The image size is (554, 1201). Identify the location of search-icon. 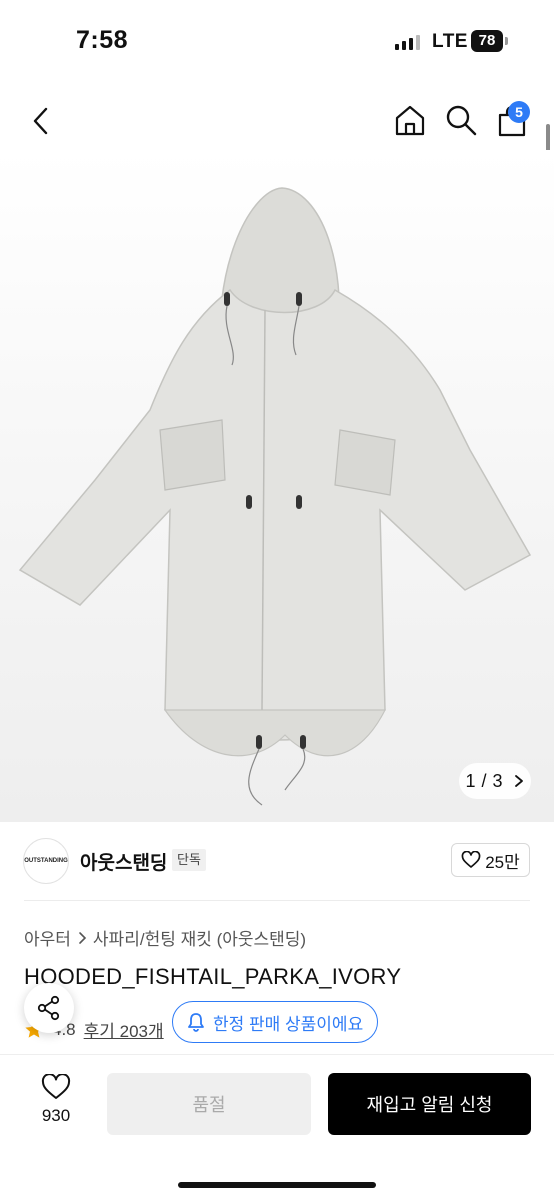
(461, 120).